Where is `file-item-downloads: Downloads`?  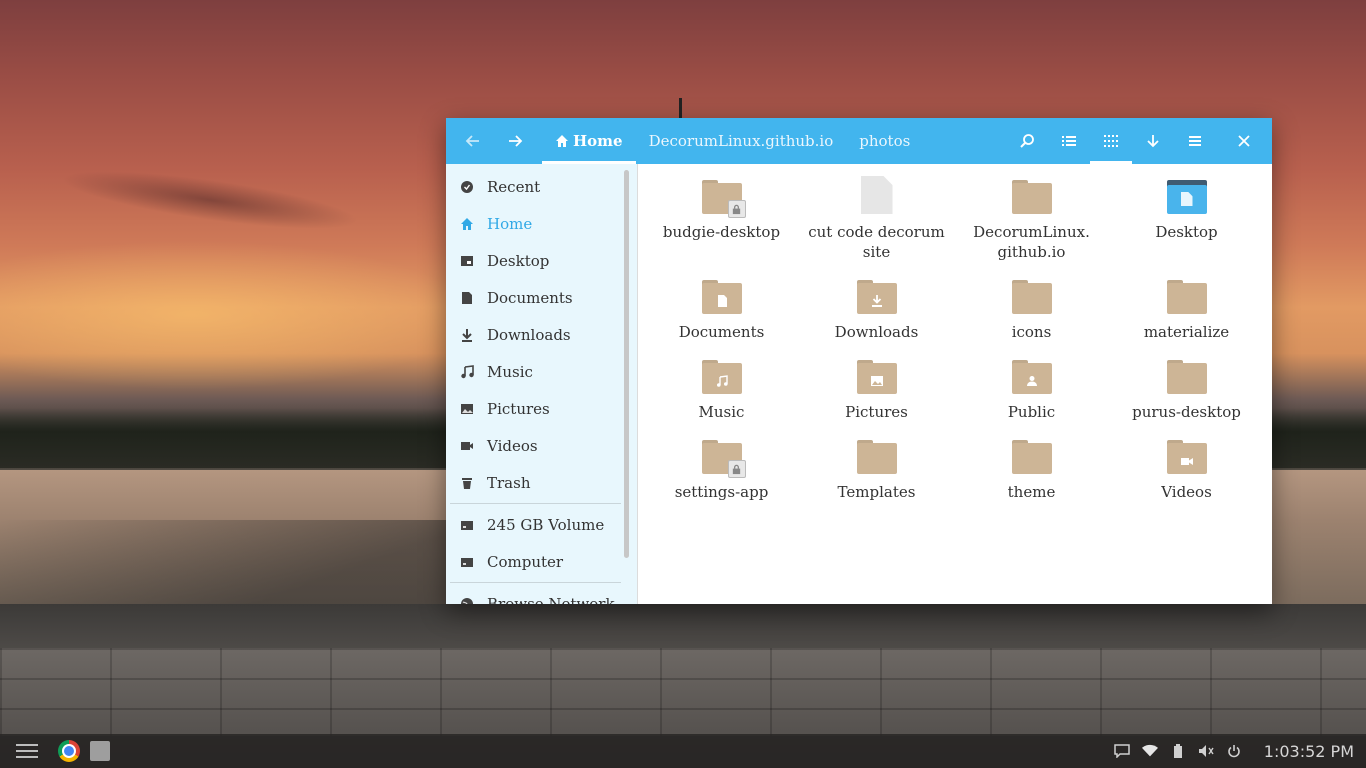 file-item-downloads: Downloads is located at coordinates (876, 312).